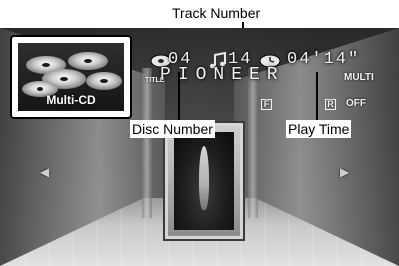 This screenshot has height=266, width=399. What do you see at coordinates (356, 103) in the screenshot?
I see `off-indicator: OFF` at bounding box center [356, 103].